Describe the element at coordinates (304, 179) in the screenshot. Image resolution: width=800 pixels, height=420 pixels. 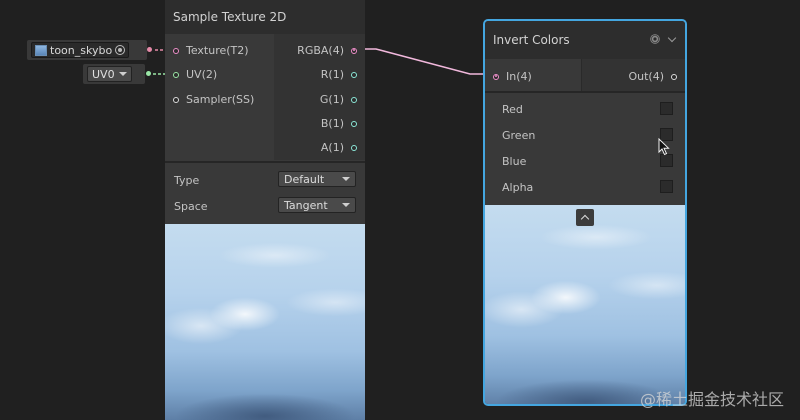
I see `type-value: Default` at that location.